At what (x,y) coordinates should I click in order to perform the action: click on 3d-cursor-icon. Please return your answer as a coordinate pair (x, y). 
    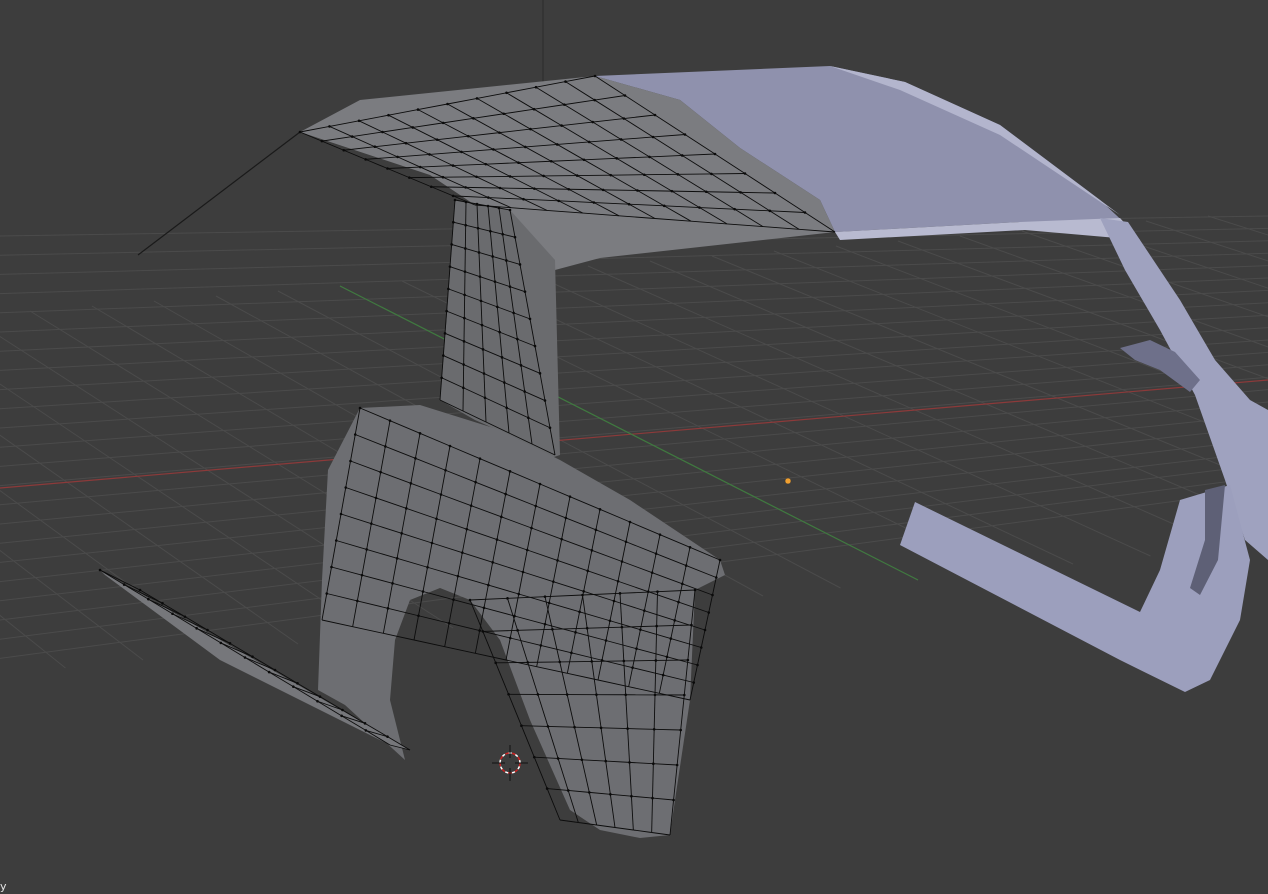
    Looking at the image, I should click on (510, 763).